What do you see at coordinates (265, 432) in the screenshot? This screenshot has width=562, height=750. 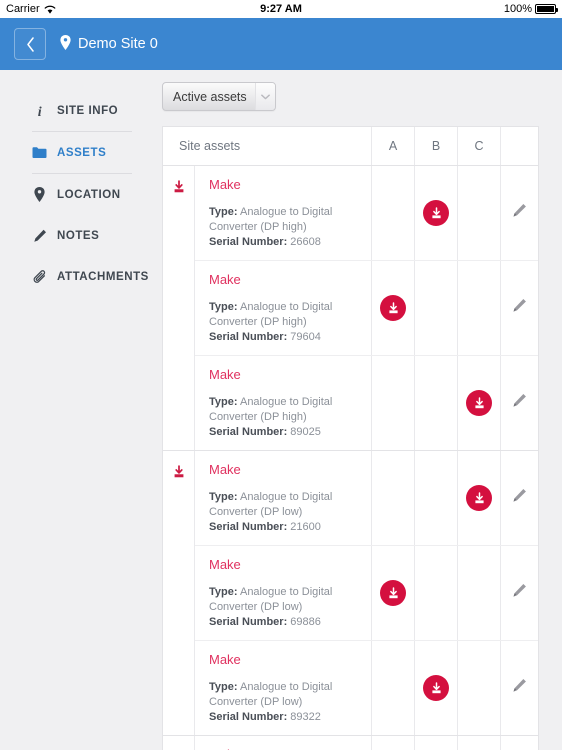 I see `asset-serial: Serial Number: 89025` at bounding box center [265, 432].